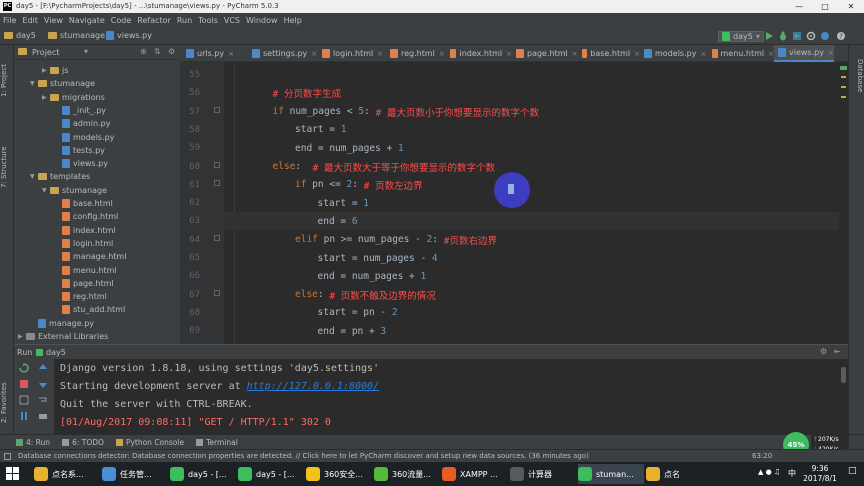  I want to click on tree-item: base.html, so click(83, 203).